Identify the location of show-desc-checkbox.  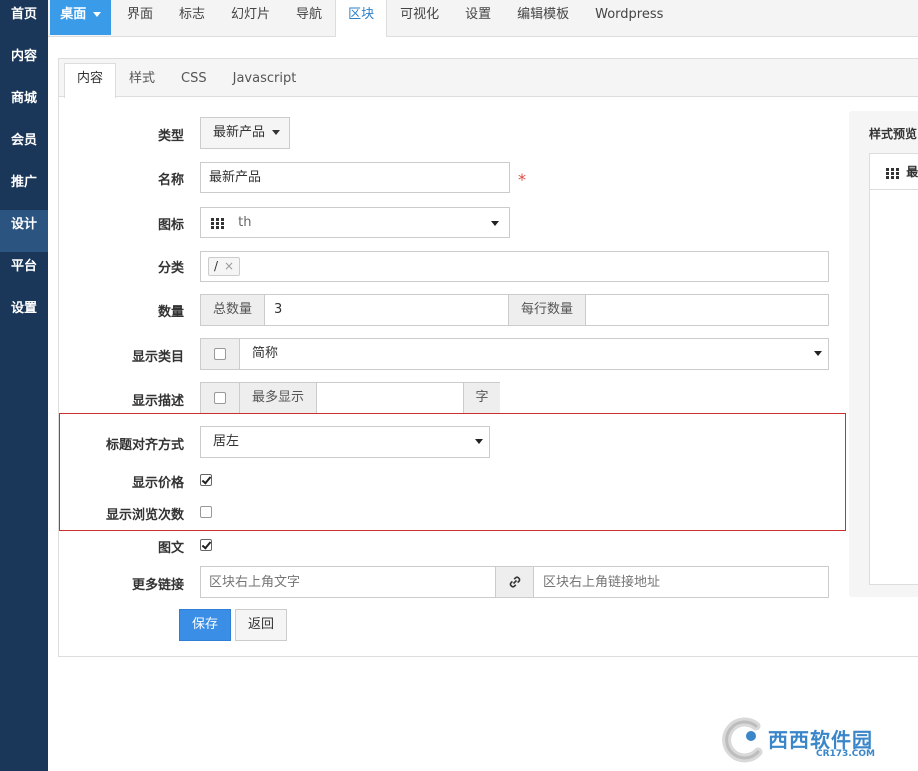
(220, 398).